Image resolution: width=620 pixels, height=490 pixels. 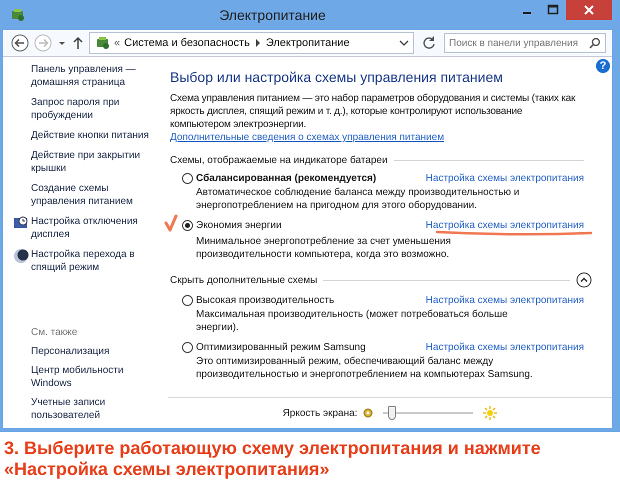 What do you see at coordinates (96, 409) in the screenshot?
I see `sidebar-link: Учетные записи пользователей` at bounding box center [96, 409].